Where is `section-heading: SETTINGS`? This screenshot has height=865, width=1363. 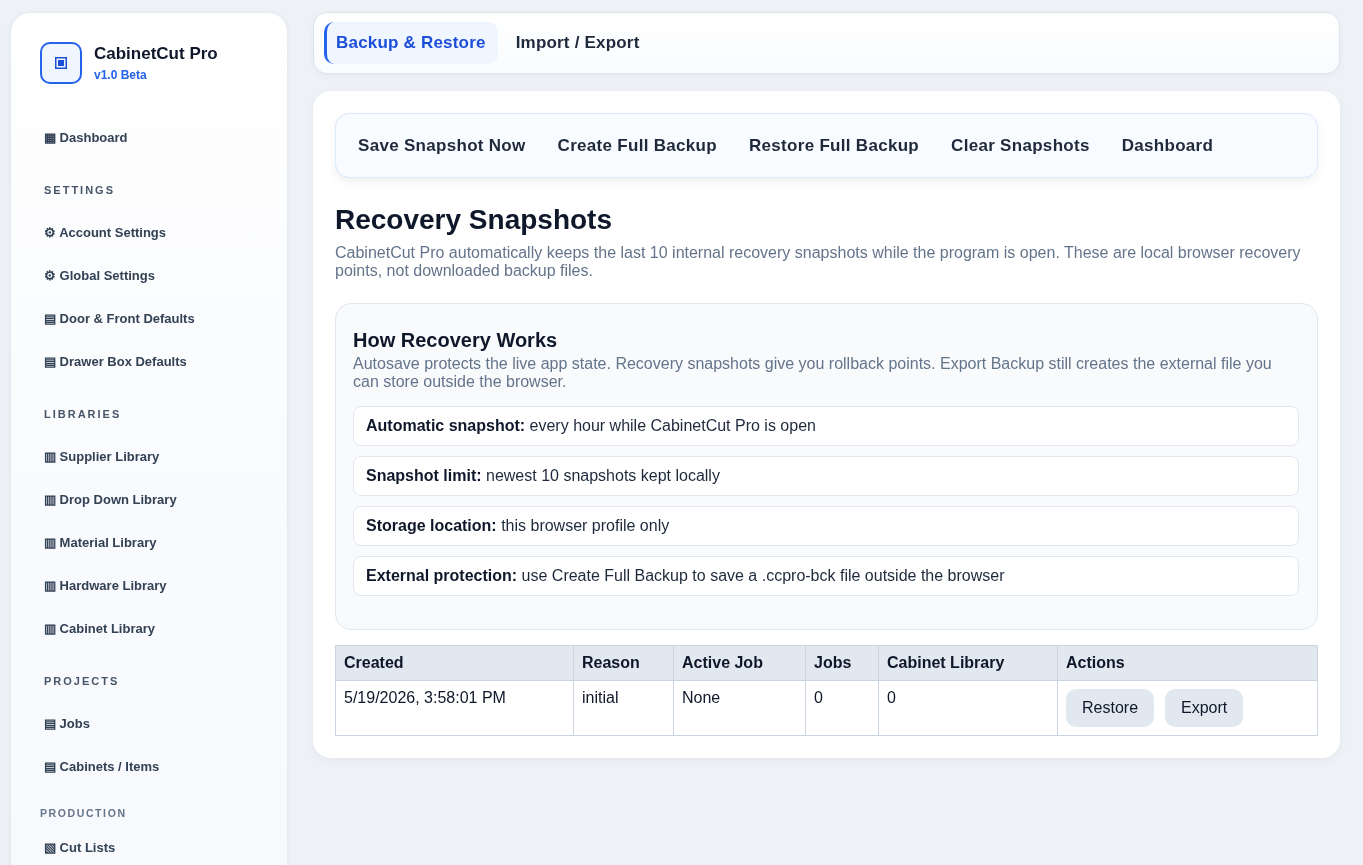
section-heading: SETTINGS is located at coordinates (79, 190).